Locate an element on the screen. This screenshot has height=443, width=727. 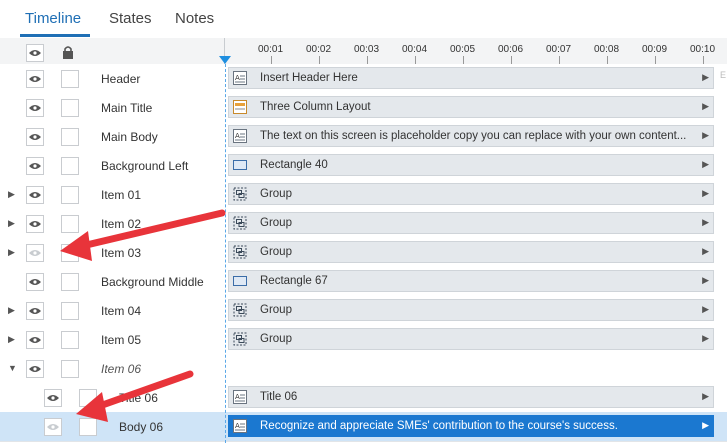
timeline-bar: Rectangle 40 ▶ is located at coordinates (471, 165).